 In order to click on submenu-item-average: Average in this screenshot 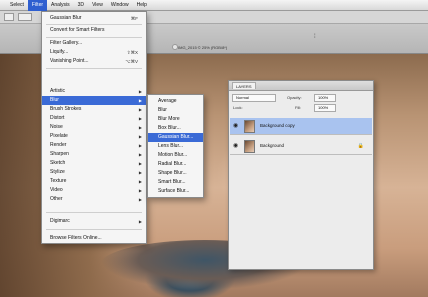, I will do `click(175, 101)`.